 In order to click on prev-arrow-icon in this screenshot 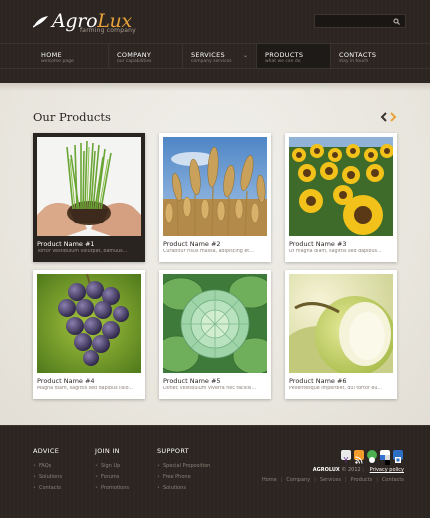, I will do `click(383, 117)`.